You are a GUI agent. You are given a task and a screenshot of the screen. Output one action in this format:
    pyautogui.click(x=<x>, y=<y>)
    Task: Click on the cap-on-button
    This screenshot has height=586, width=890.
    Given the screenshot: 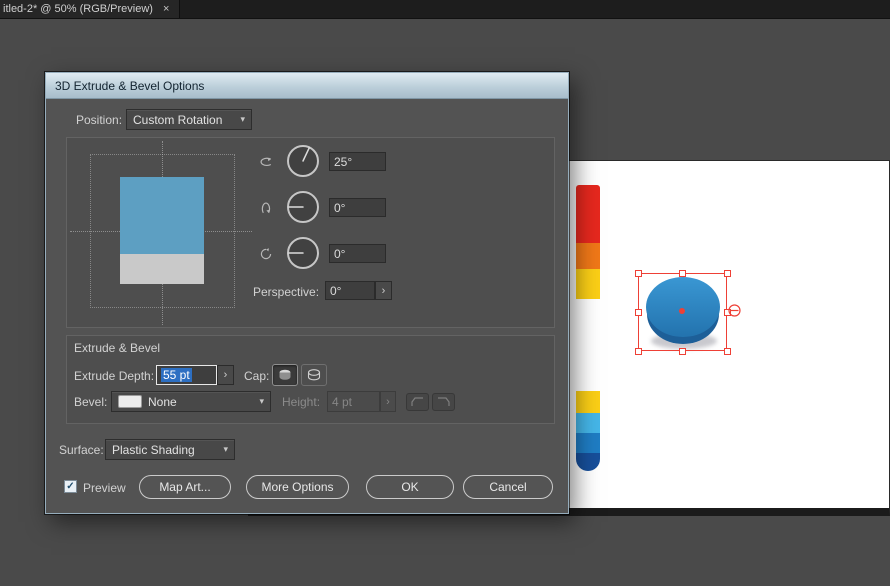 What is the action you would take?
    pyautogui.click(x=285, y=375)
    